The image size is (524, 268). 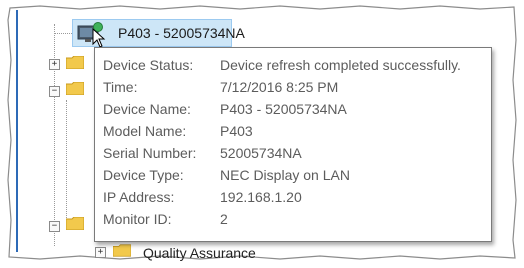 What do you see at coordinates (340, 65) in the screenshot?
I see `tooltip-value: Device refresh completed successfully.` at bounding box center [340, 65].